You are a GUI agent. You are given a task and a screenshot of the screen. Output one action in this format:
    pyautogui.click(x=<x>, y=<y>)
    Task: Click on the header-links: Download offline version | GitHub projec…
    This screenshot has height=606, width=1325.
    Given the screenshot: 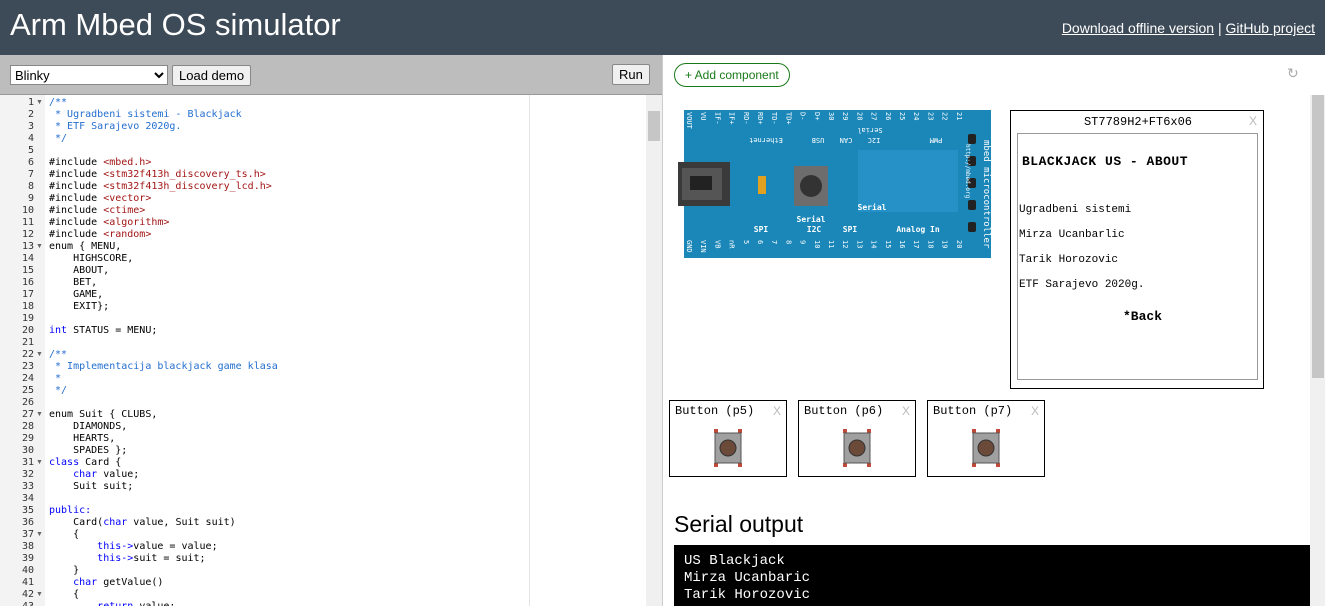 What is the action you would take?
    pyautogui.click(x=1188, y=28)
    